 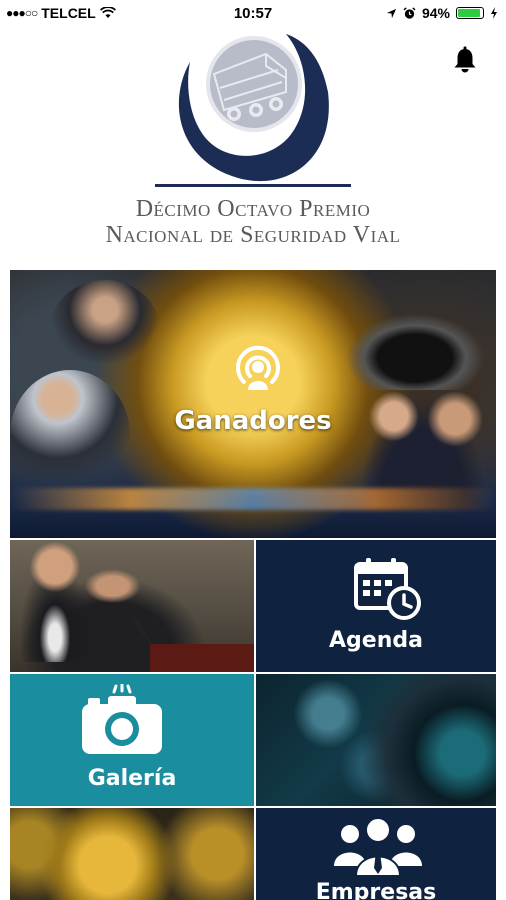 I want to click on photo-motorcycle, so click(x=415, y=350).